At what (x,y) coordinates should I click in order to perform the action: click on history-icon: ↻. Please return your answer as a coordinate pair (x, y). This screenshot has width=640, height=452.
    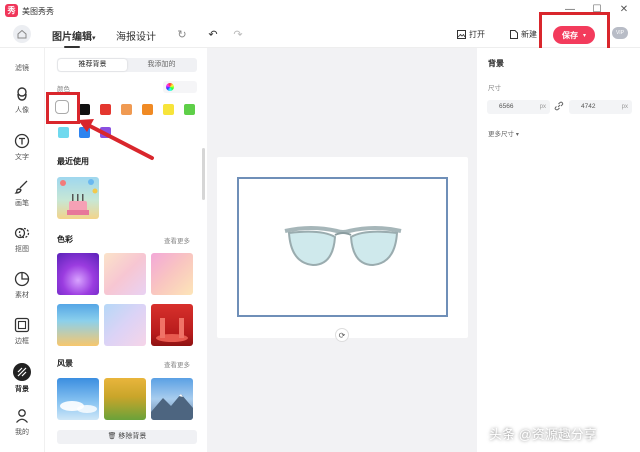
    Looking at the image, I should click on (182, 35).